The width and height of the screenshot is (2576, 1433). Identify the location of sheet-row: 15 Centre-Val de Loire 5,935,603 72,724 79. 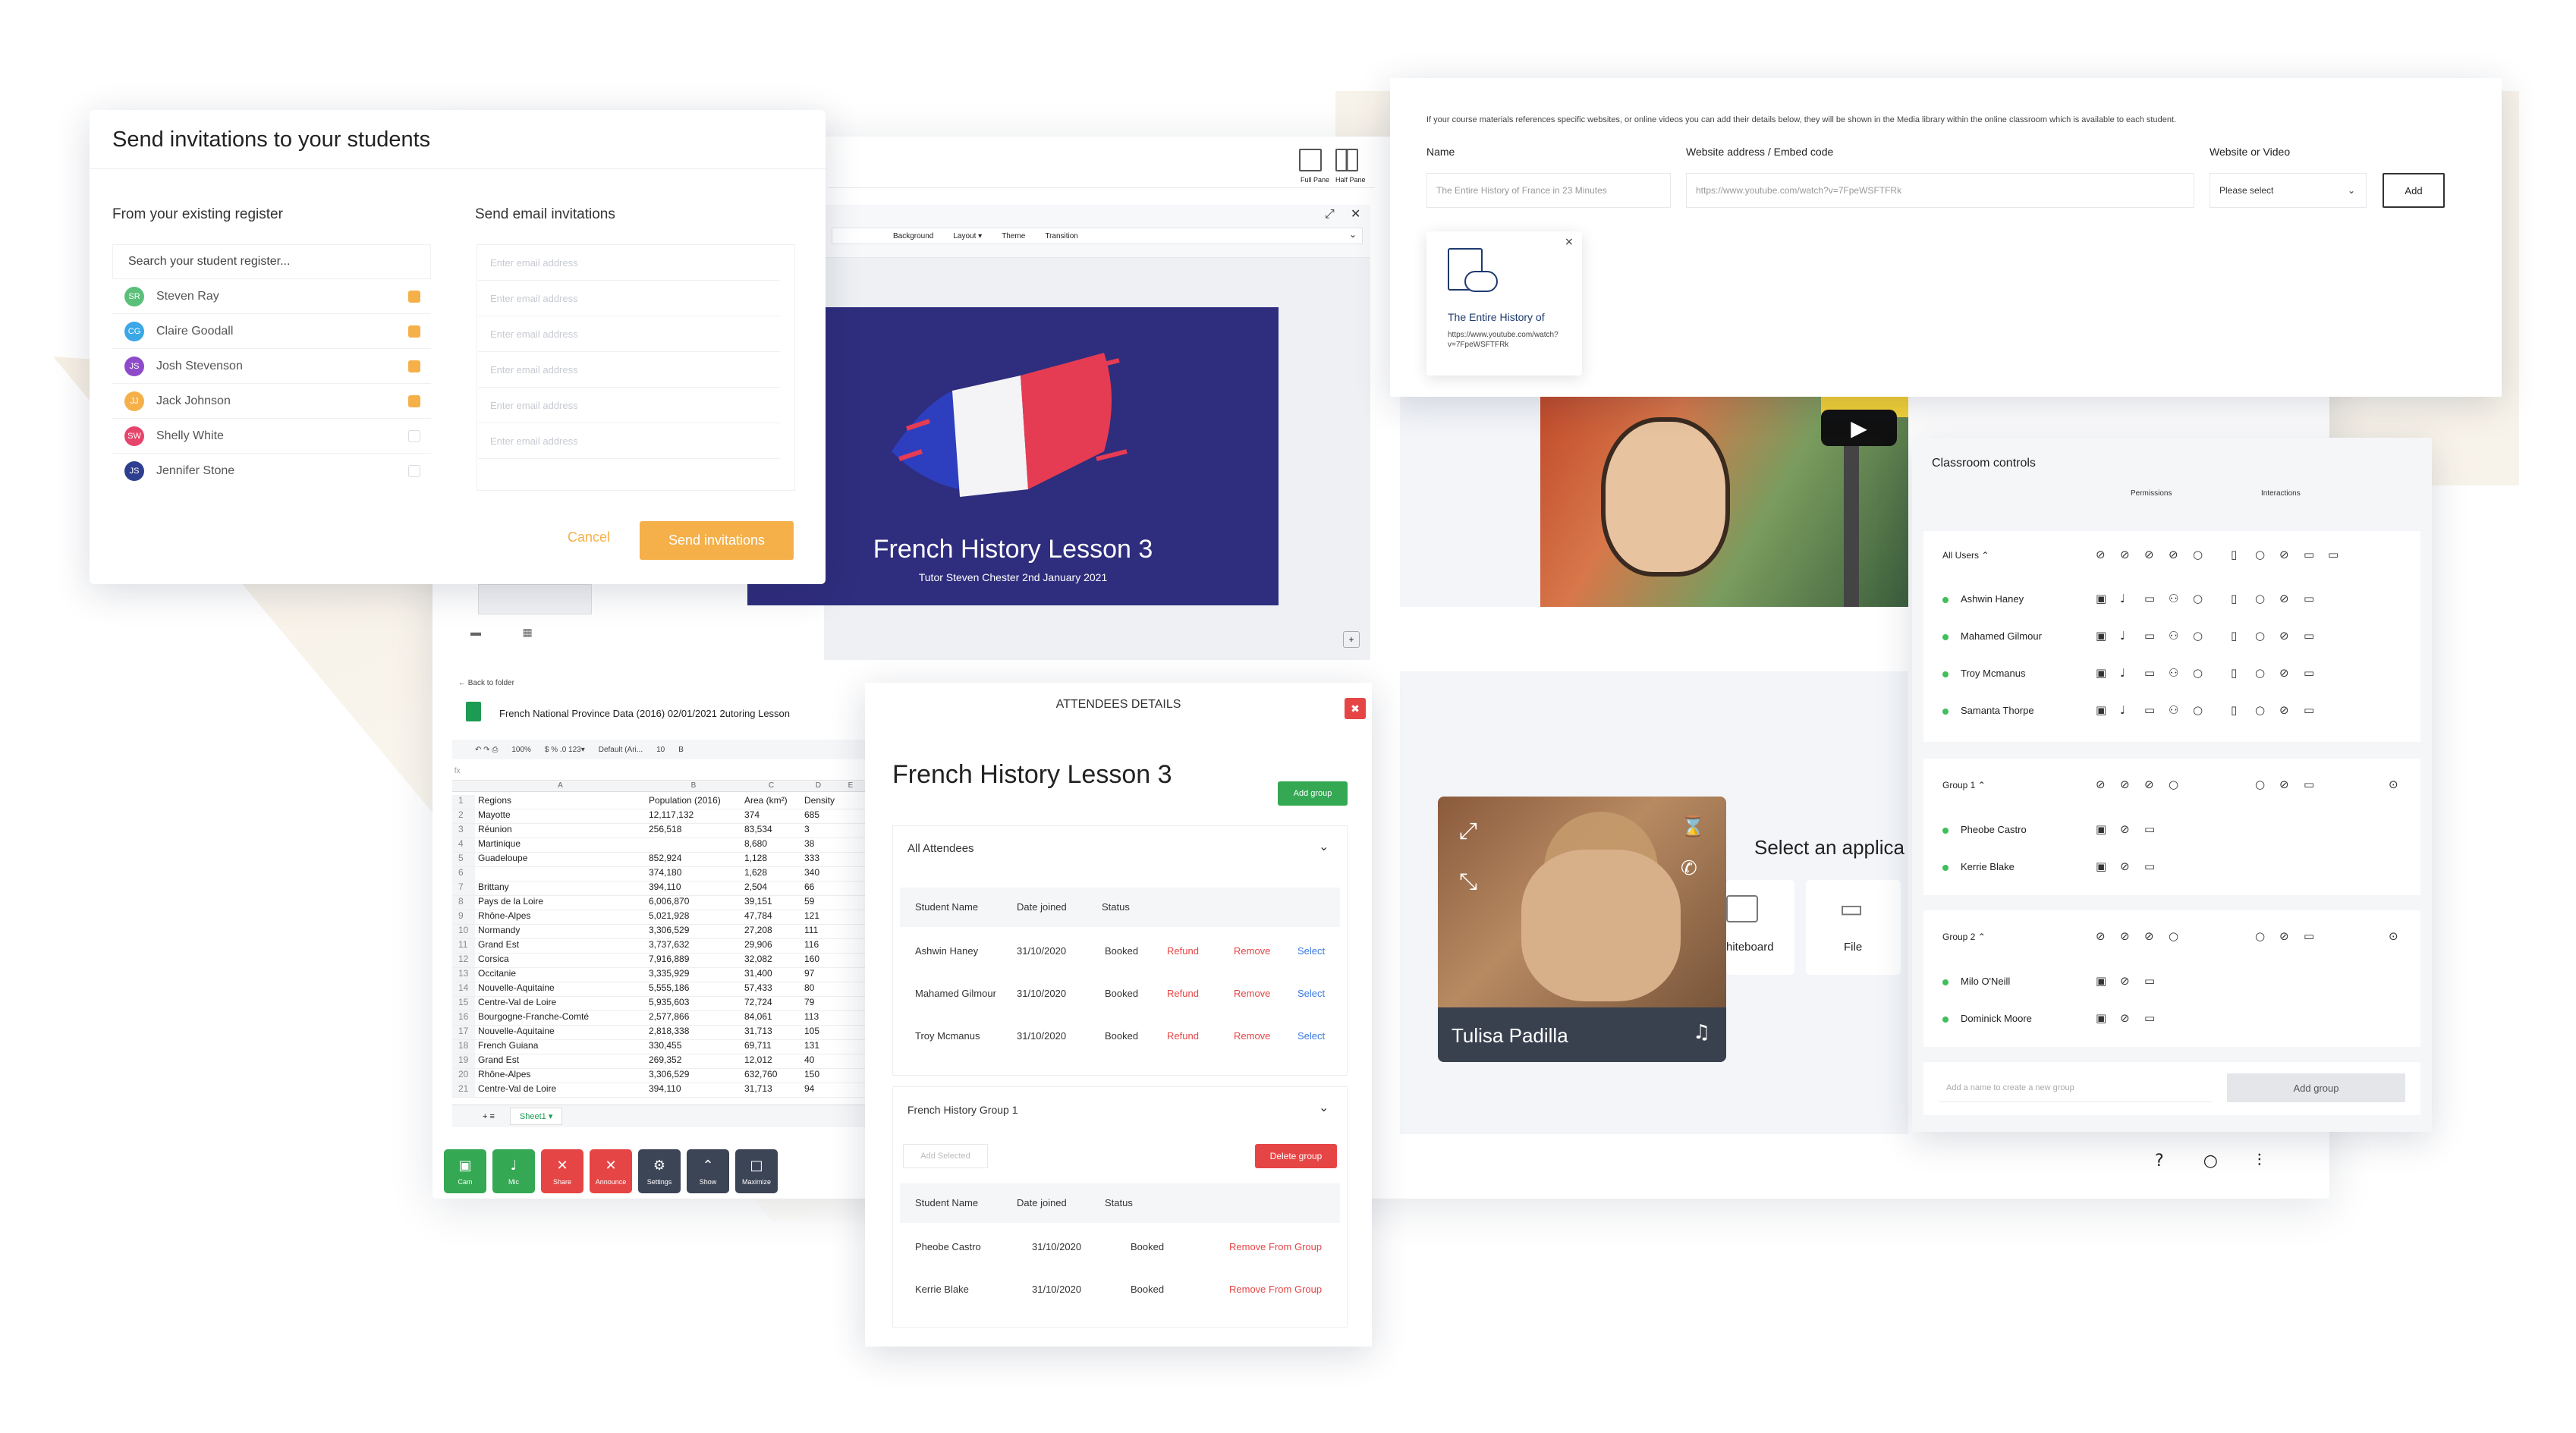
(659, 1004).